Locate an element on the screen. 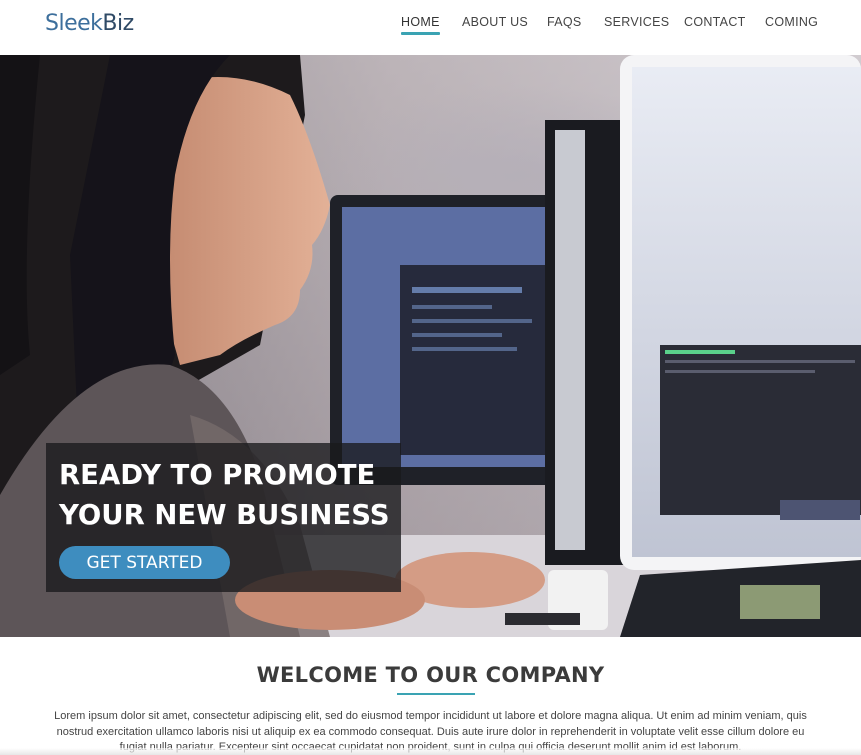 This screenshot has height=755, width=861. welcome-heading: WELCOME TO OUR COMPANY is located at coordinates (430, 675).